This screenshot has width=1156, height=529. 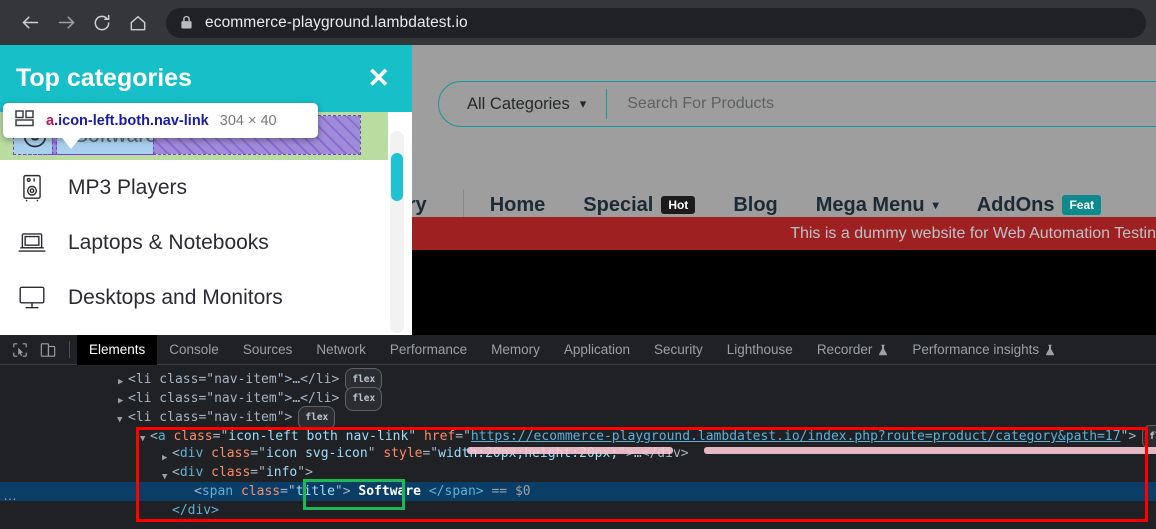 What do you see at coordinates (206, 78) in the screenshot?
I see `top-categories-header: Top categories ✕` at bounding box center [206, 78].